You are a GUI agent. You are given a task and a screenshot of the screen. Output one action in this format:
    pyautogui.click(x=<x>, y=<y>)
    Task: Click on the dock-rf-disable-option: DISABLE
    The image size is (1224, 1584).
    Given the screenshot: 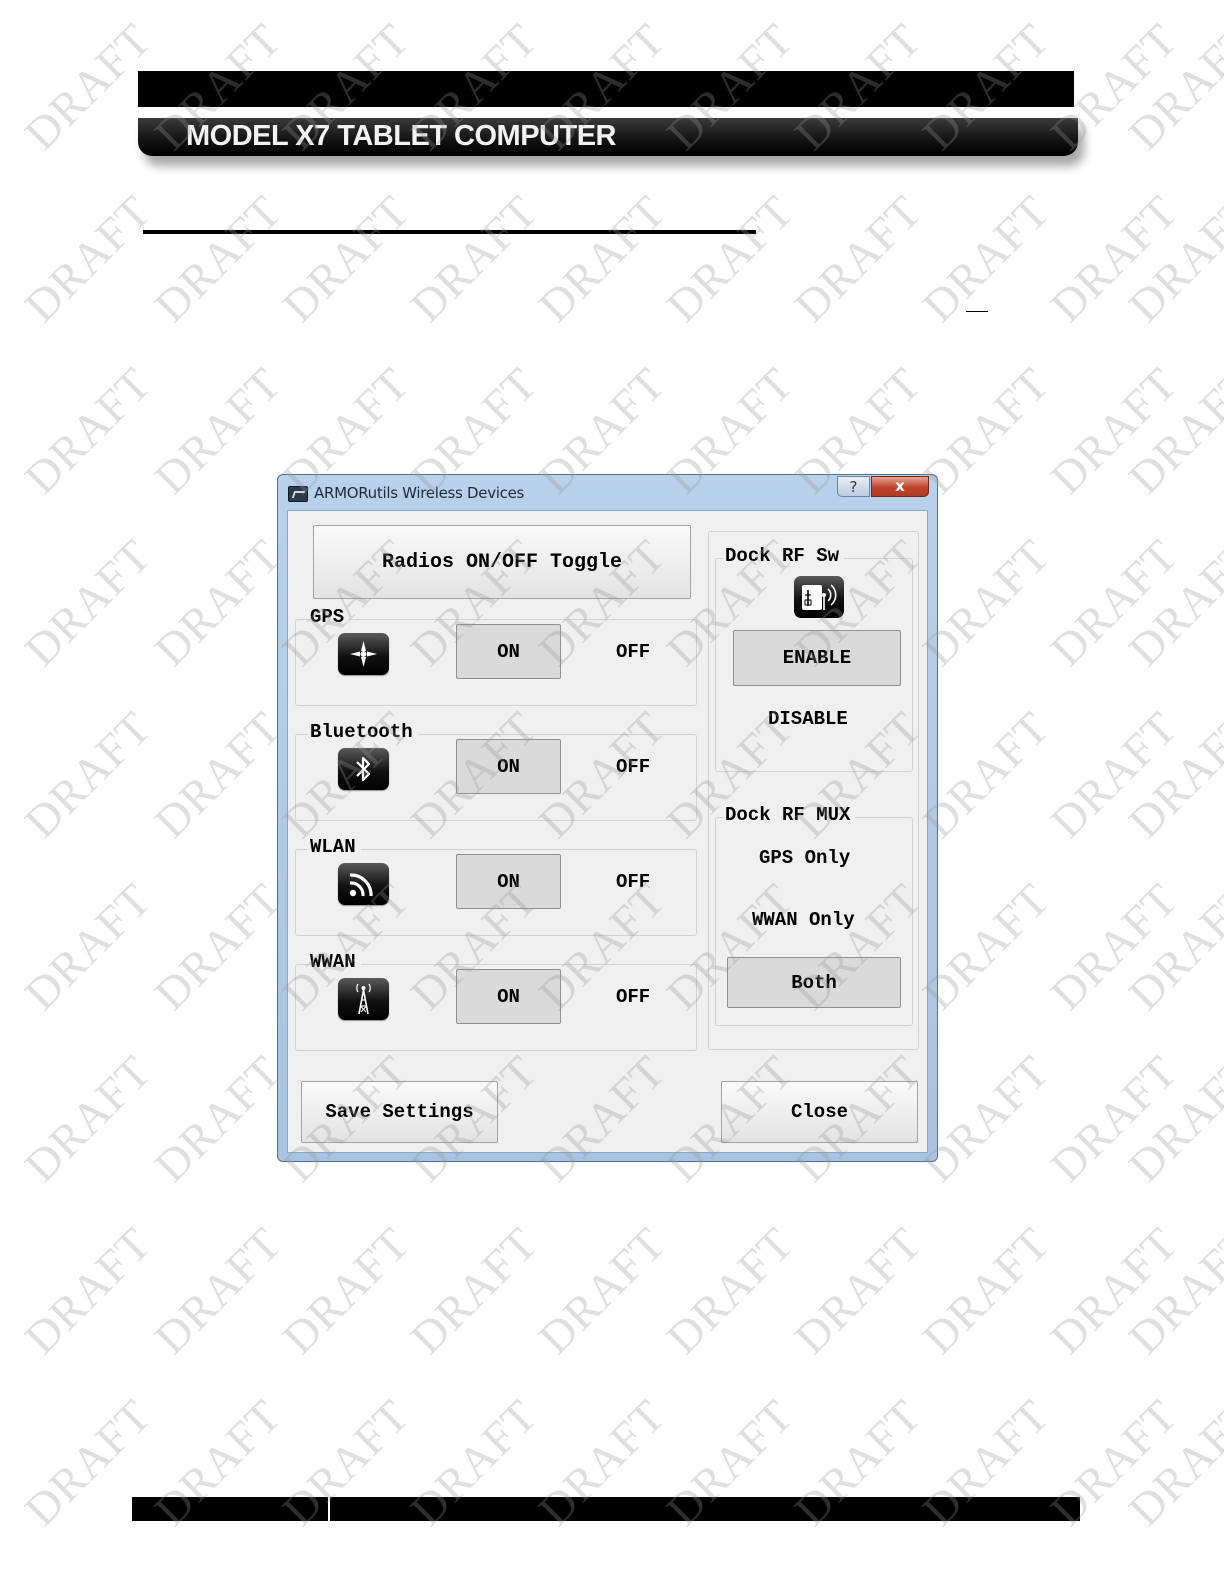 What is the action you would take?
    pyautogui.click(x=808, y=719)
    